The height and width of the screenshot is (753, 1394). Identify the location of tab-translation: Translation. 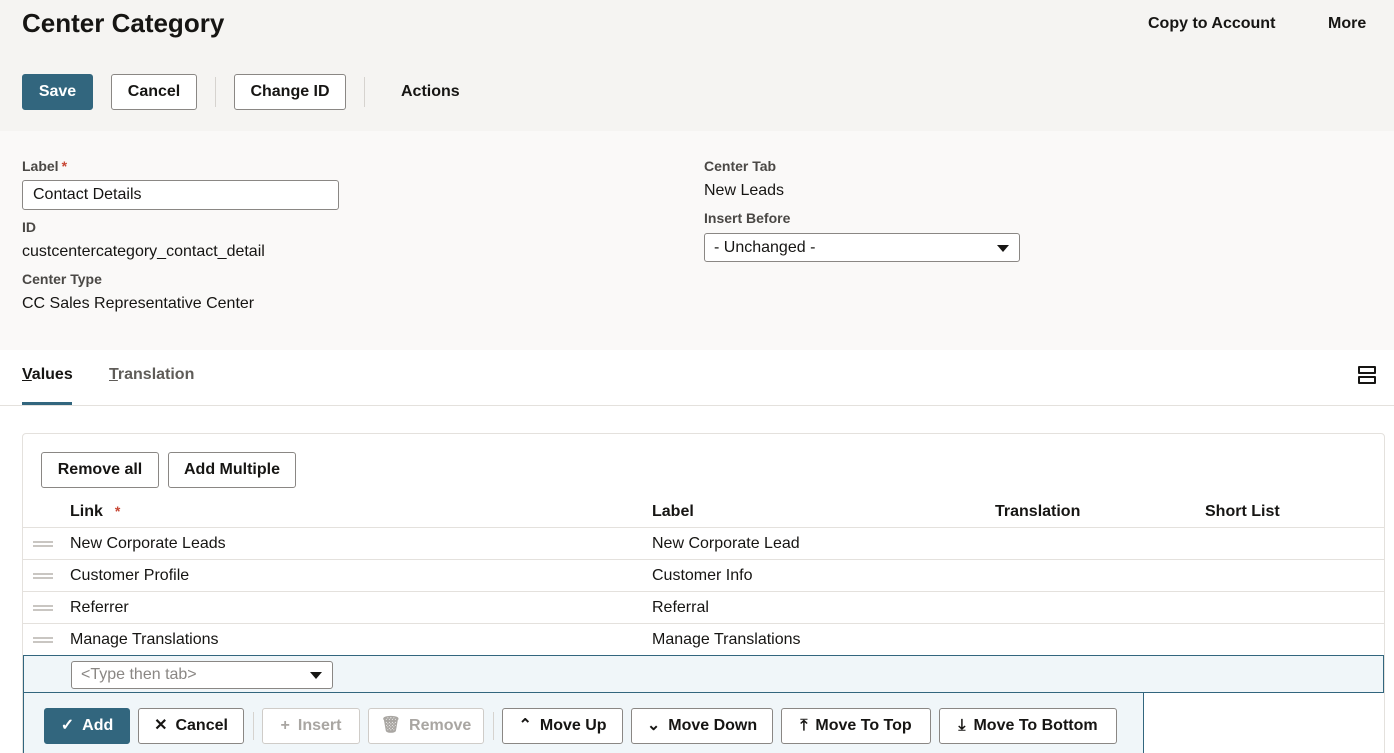
(151, 375).